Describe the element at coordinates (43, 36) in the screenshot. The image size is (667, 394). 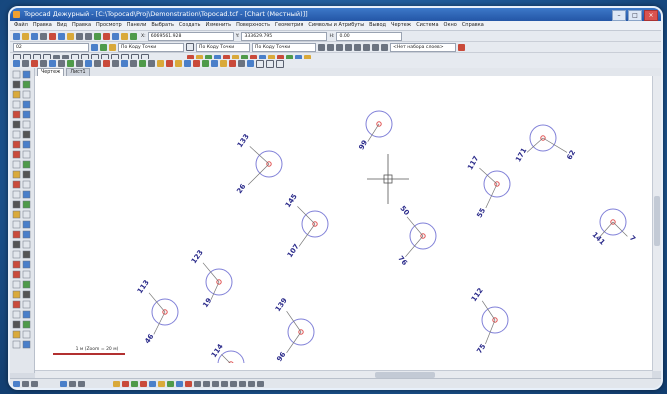
I see `print-icon` at that location.